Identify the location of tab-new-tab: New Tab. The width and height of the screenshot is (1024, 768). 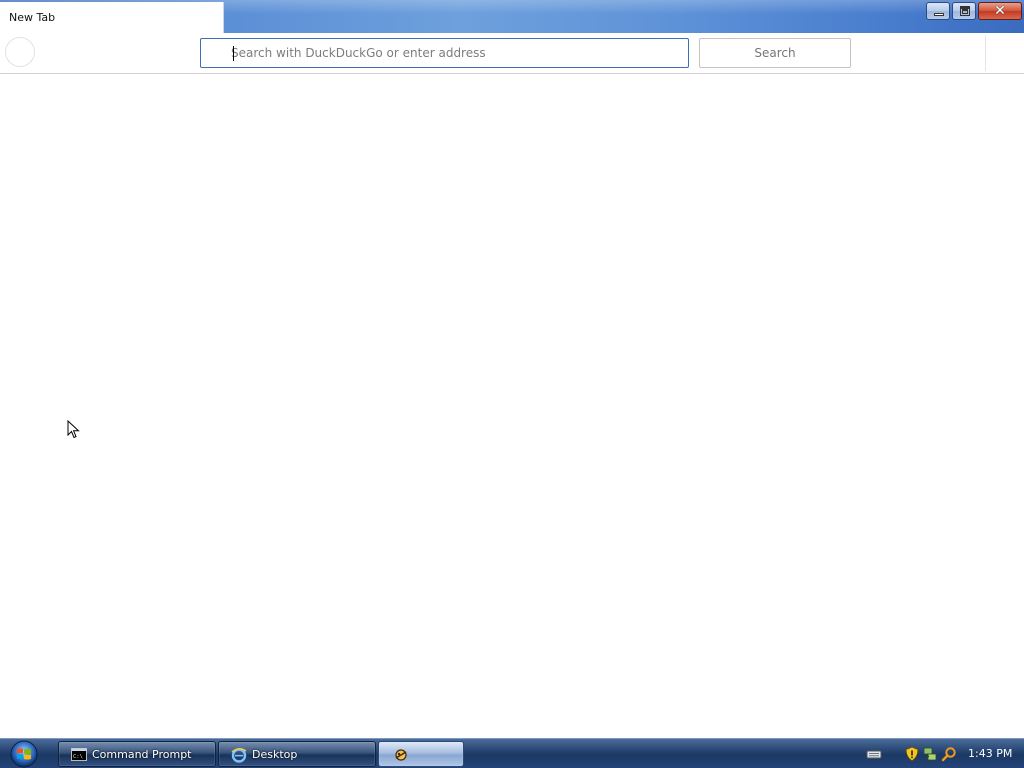
(112, 17).